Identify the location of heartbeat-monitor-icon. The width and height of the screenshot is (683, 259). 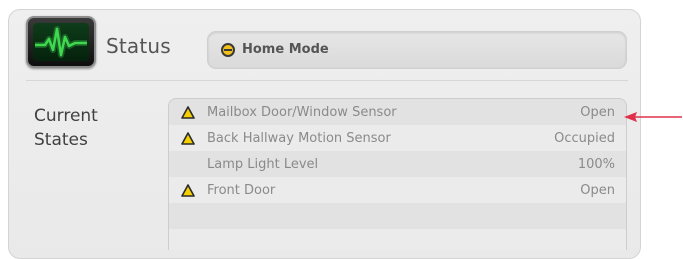
(61, 42).